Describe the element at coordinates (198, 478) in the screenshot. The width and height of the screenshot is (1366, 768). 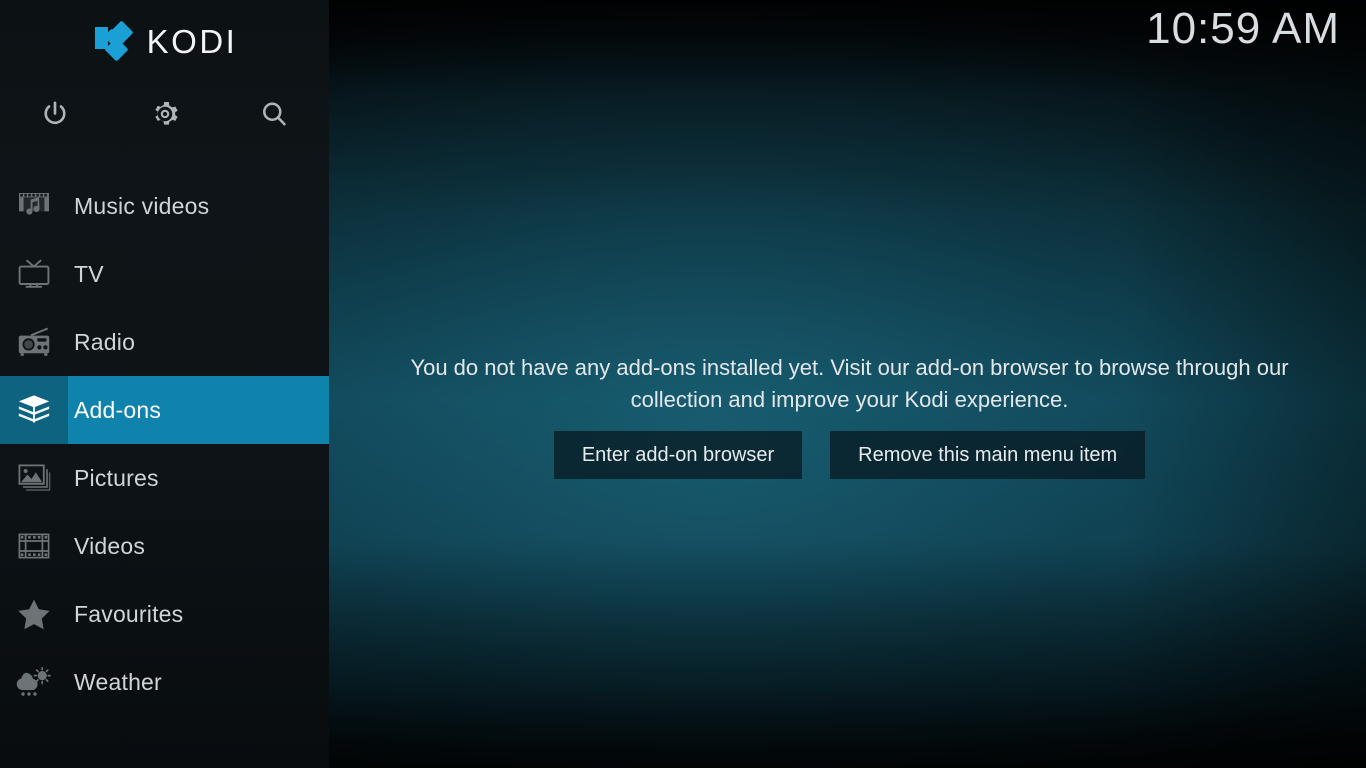
I see `sidebar-label-wrap: Pictures` at that location.